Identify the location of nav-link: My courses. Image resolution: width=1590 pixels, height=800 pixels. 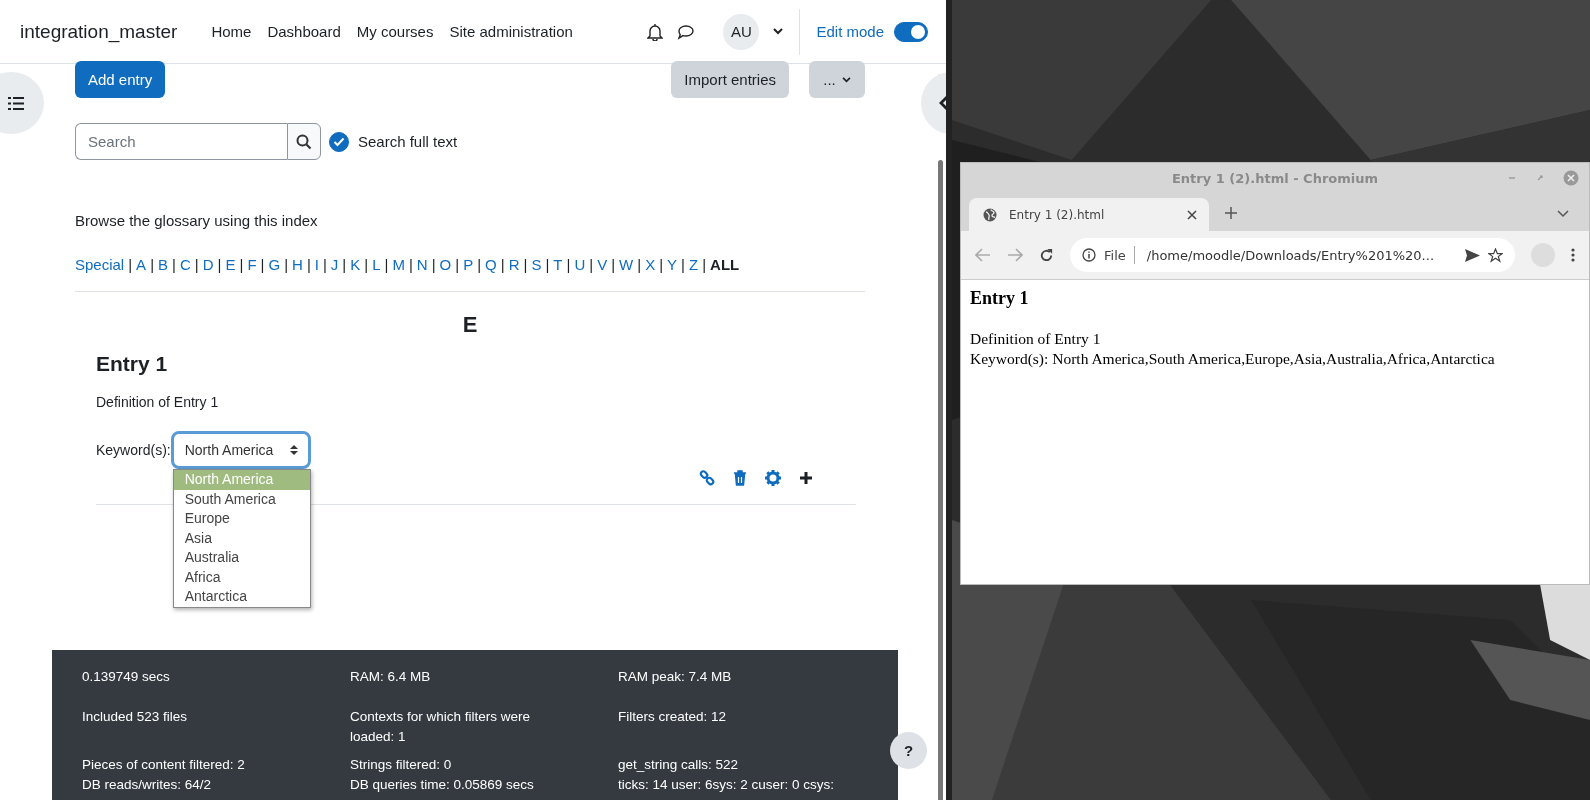
(395, 31).